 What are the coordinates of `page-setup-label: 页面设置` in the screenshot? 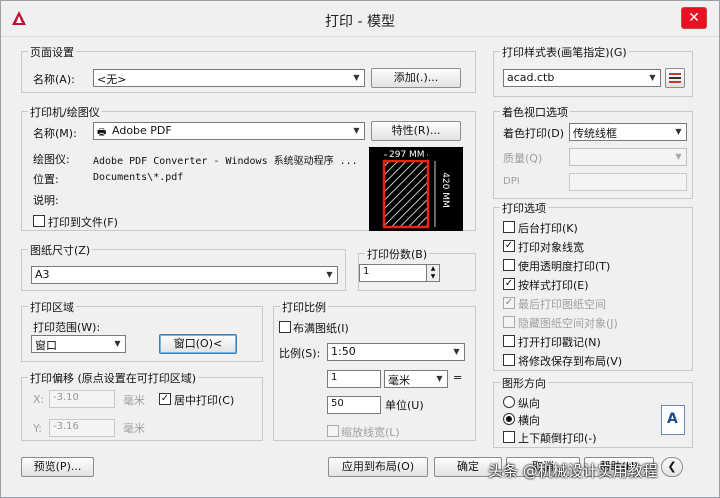 It's located at (52, 52).